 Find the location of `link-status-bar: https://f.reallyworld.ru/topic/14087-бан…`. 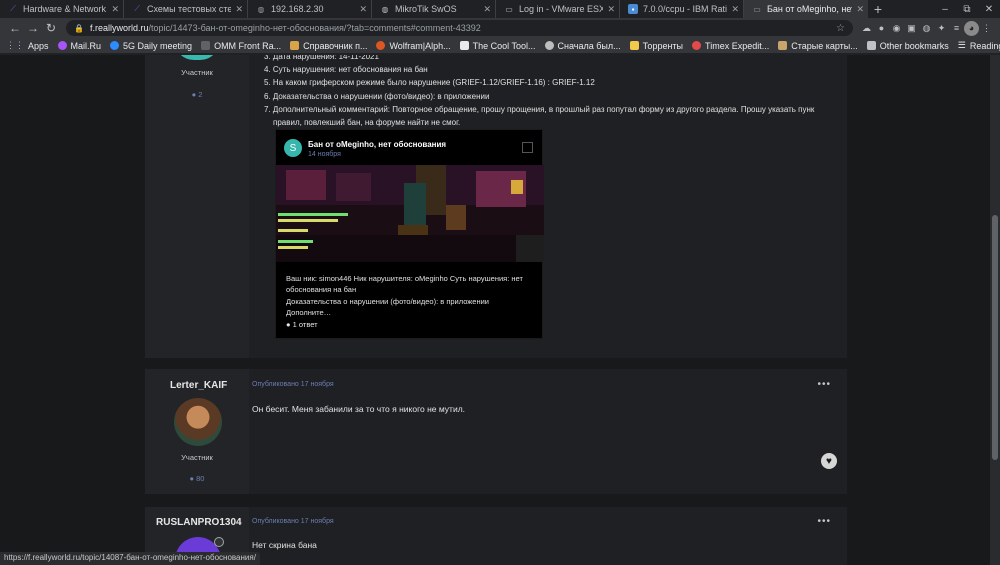

link-status-bar: https://f.reallyworld.ru/topic/14087-бан… is located at coordinates (130, 558).